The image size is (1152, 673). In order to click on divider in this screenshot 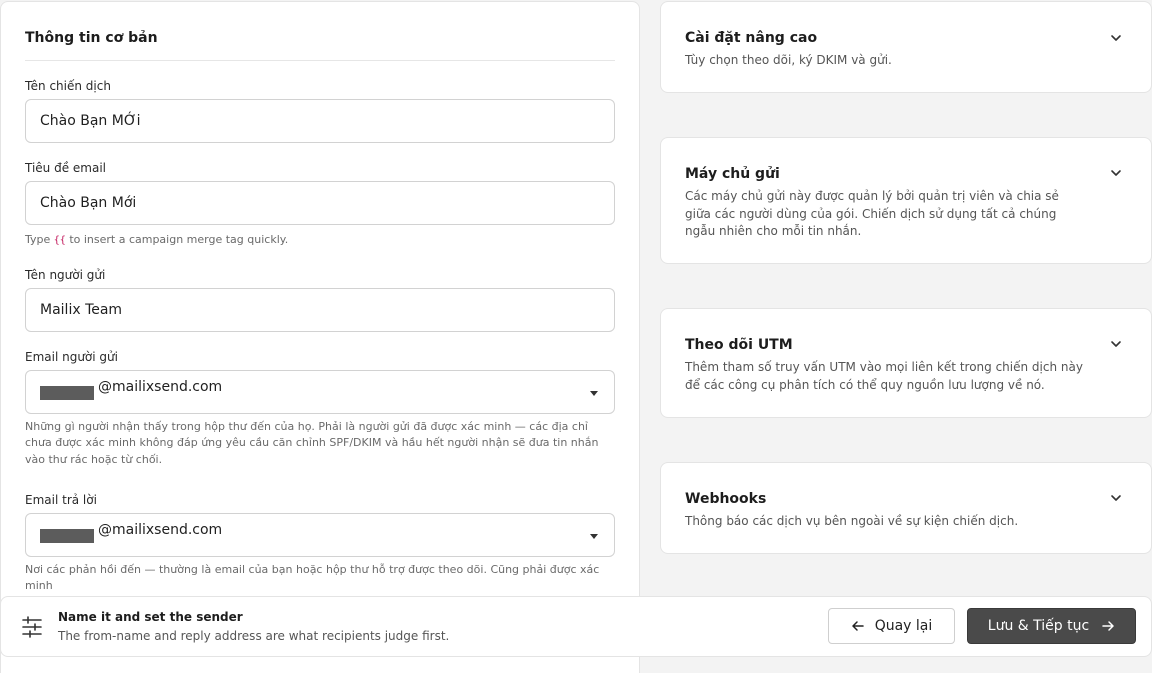, I will do `click(320, 60)`.